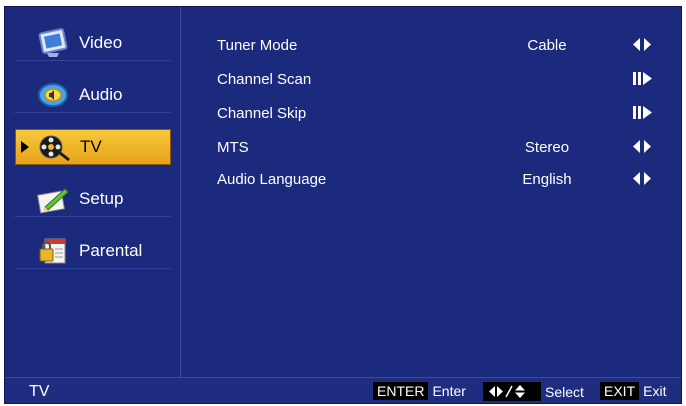  Describe the element at coordinates (343, 390) in the screenshot. I see `bottom-bar: TV ENTER Enter Select EXIT Exit` at that location.